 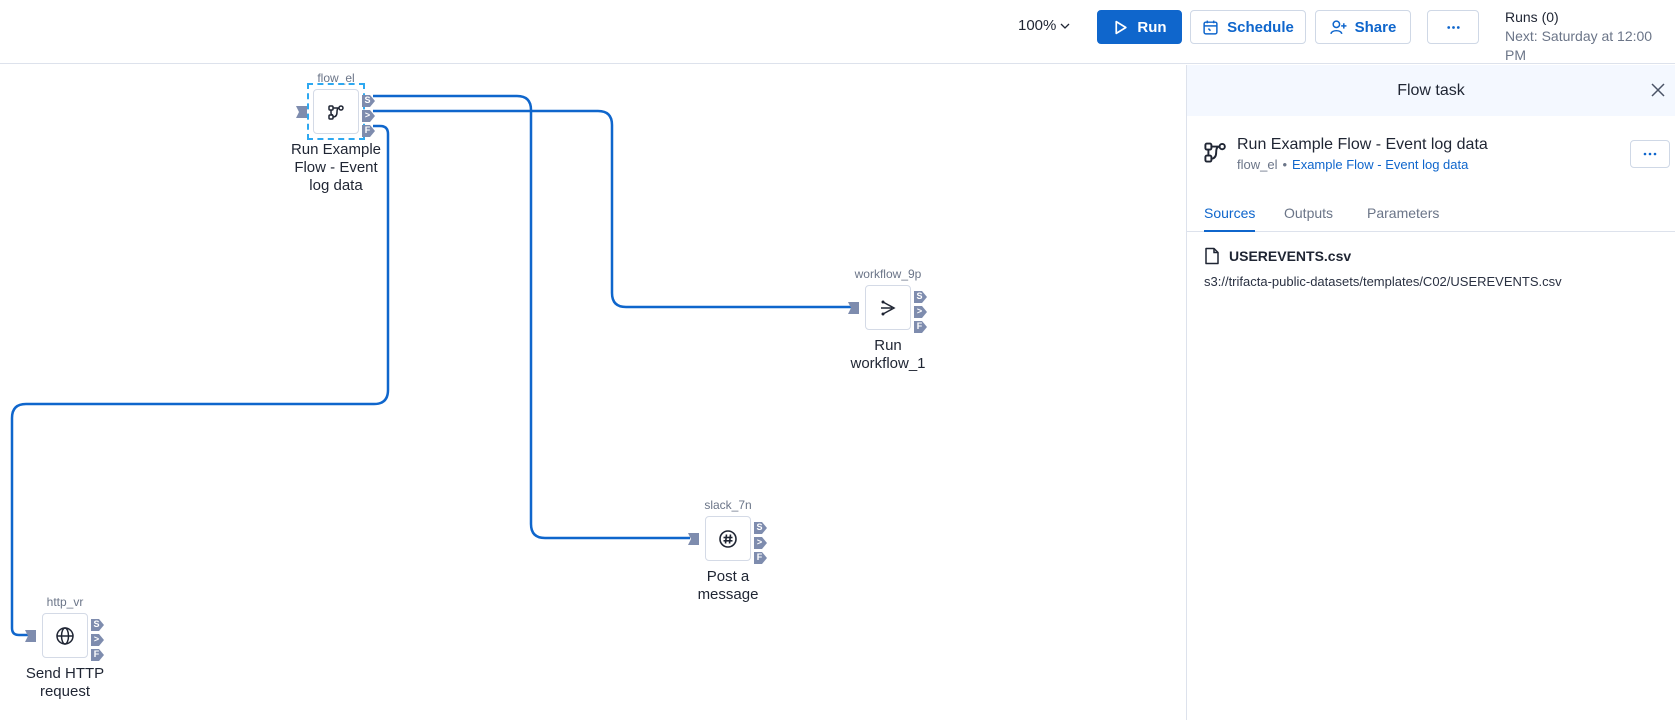 I want to click on node-slack_7n: slack_7n S > F Post a message, so click(x=727, y=550).